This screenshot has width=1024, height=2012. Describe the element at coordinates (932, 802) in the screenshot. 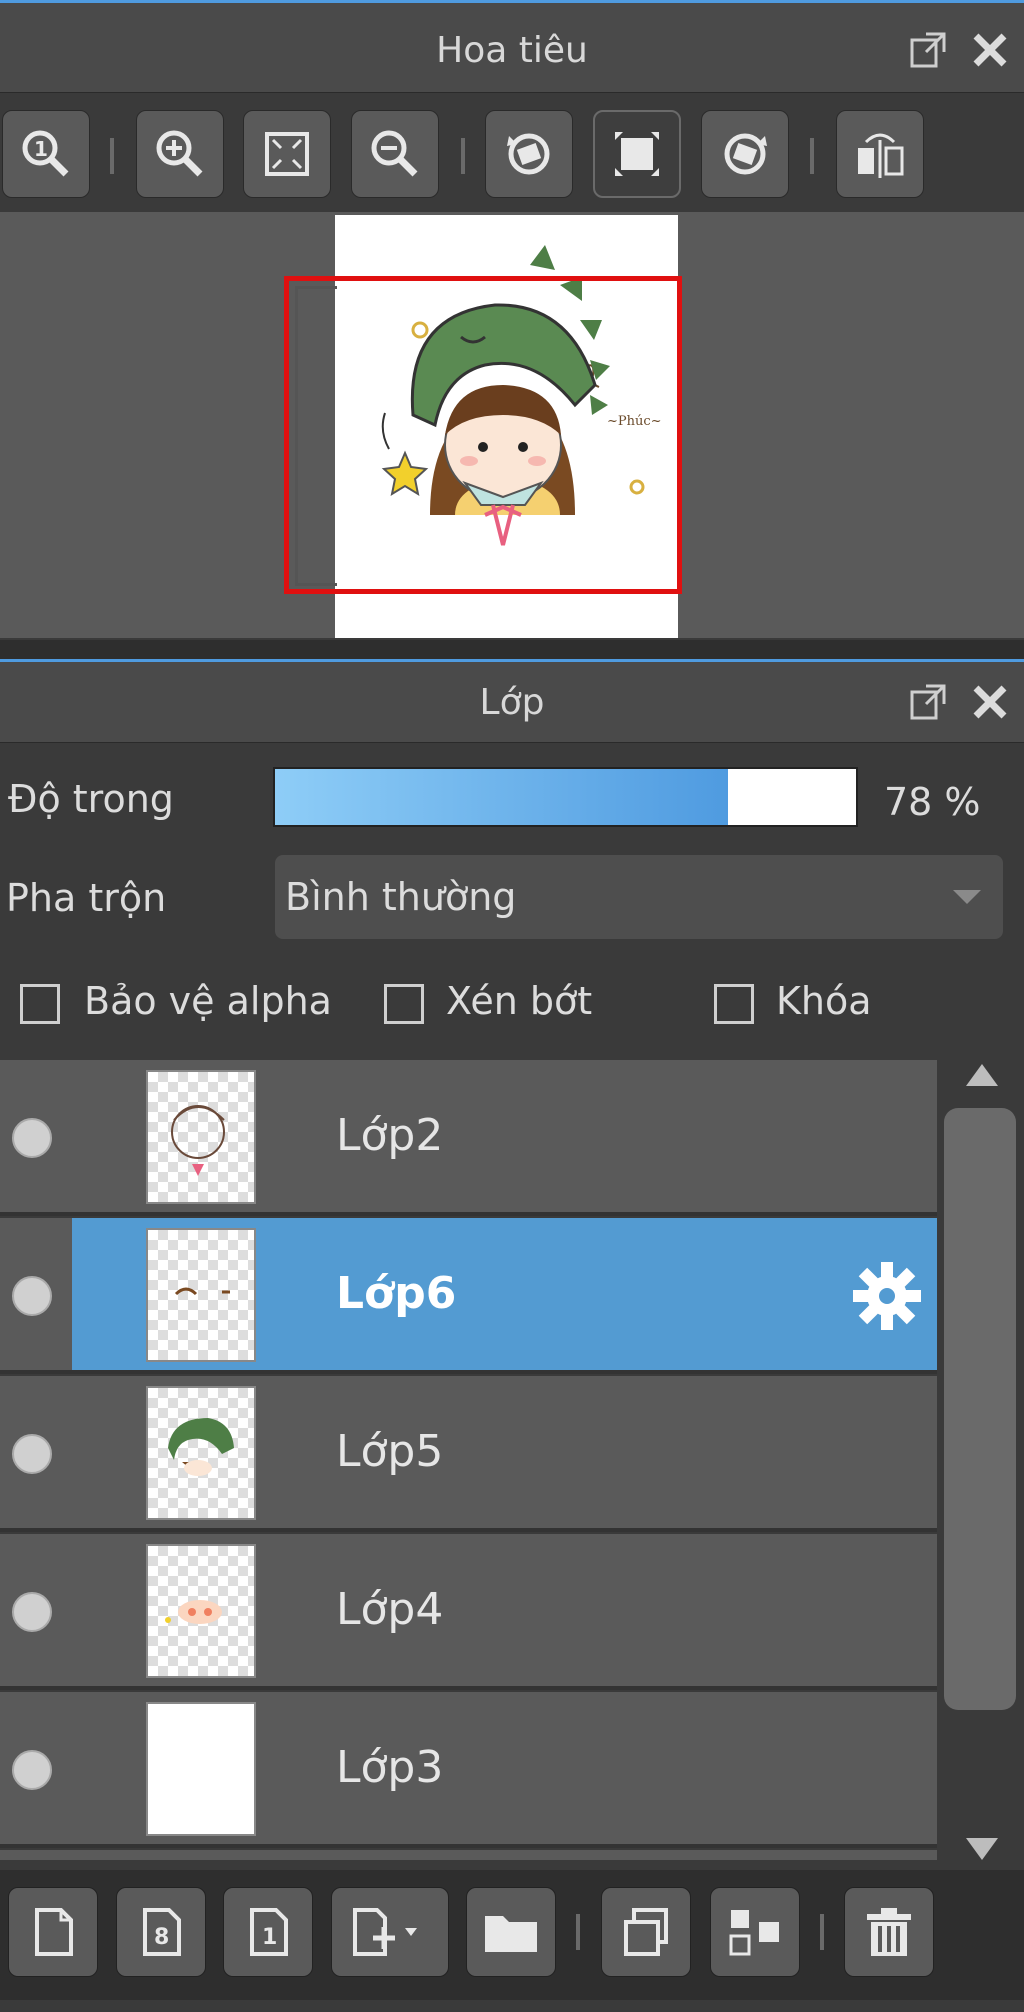

I see `opacity-value: 78 %` at that location.